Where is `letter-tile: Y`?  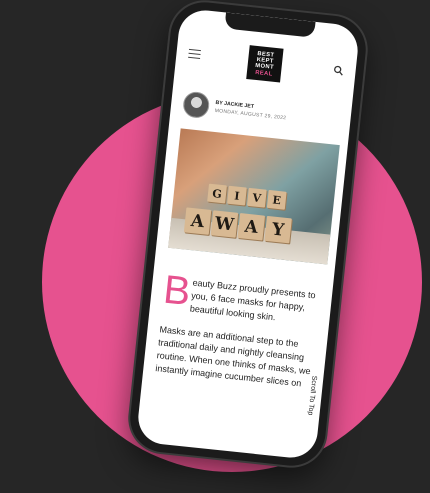 letter-tile: Y is located at coordinates (278, 229).